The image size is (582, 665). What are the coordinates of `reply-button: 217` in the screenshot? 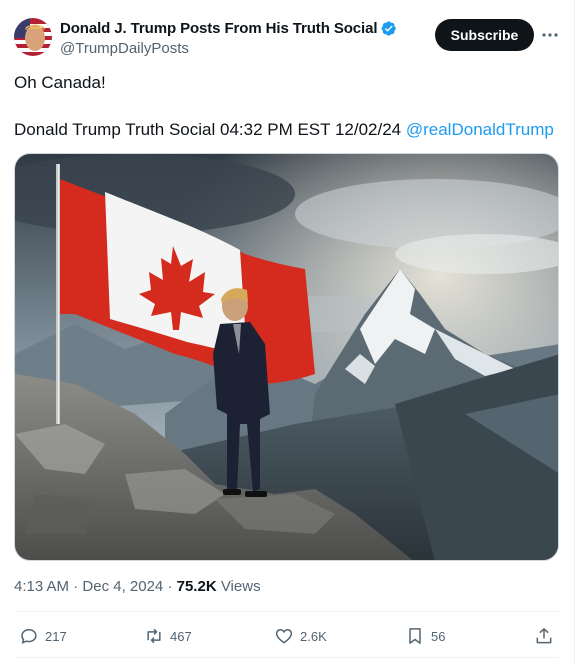 It's located at (43, 636).